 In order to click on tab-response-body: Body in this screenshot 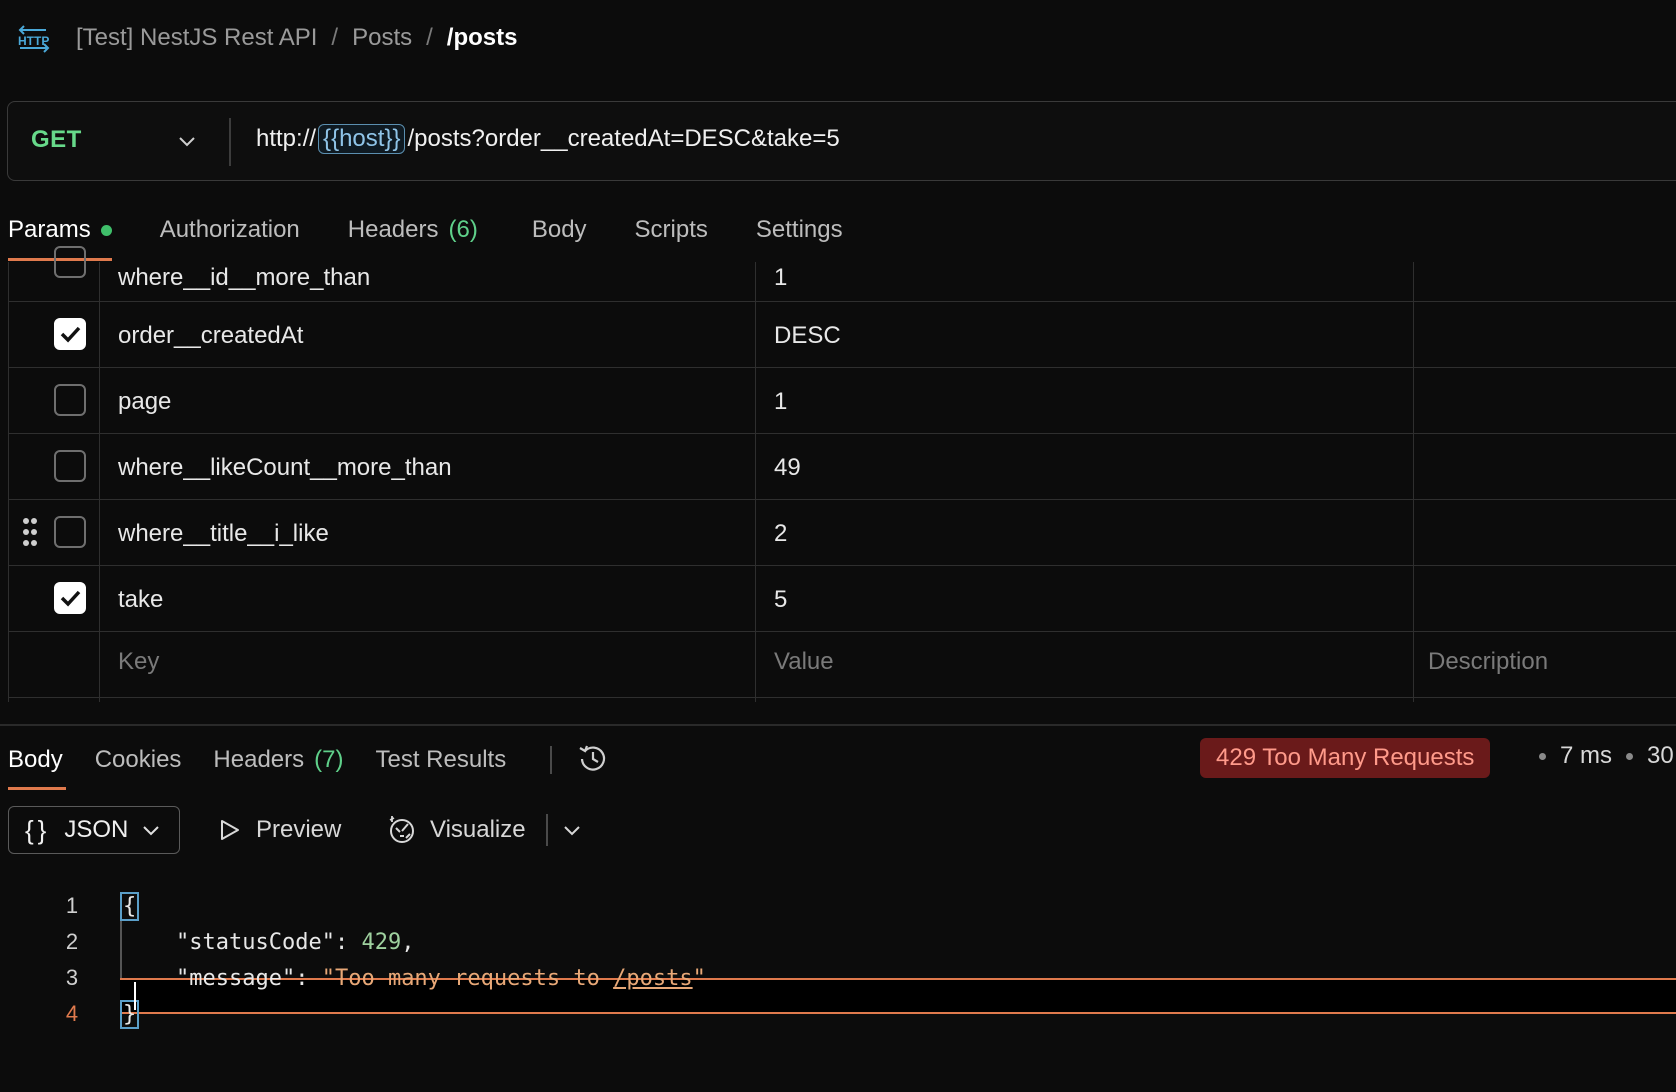, I will do `click(35, 760)`.